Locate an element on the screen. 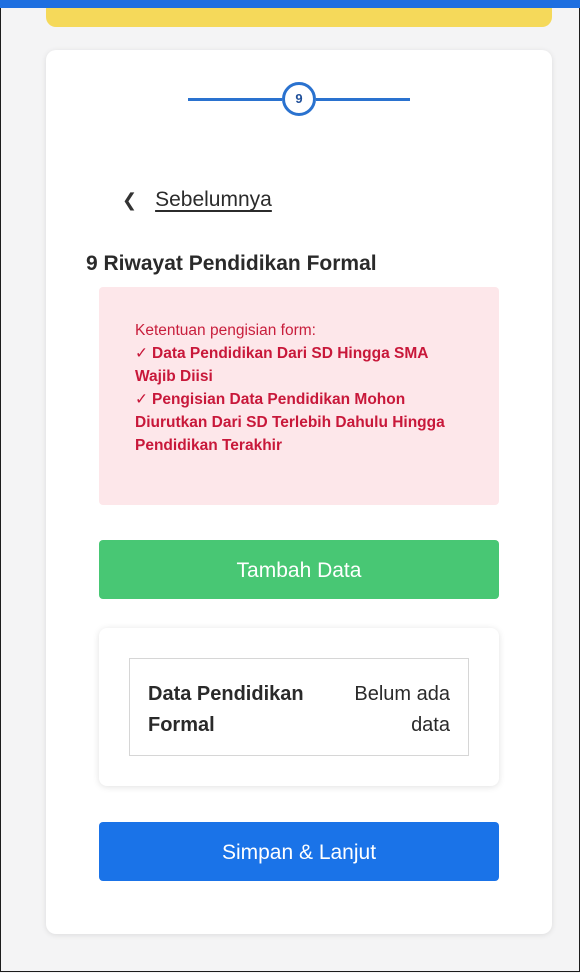 This screenshot has width=580, height=973. previous-link: ❮ Sebelumnya is located at coordinates (197, 200).